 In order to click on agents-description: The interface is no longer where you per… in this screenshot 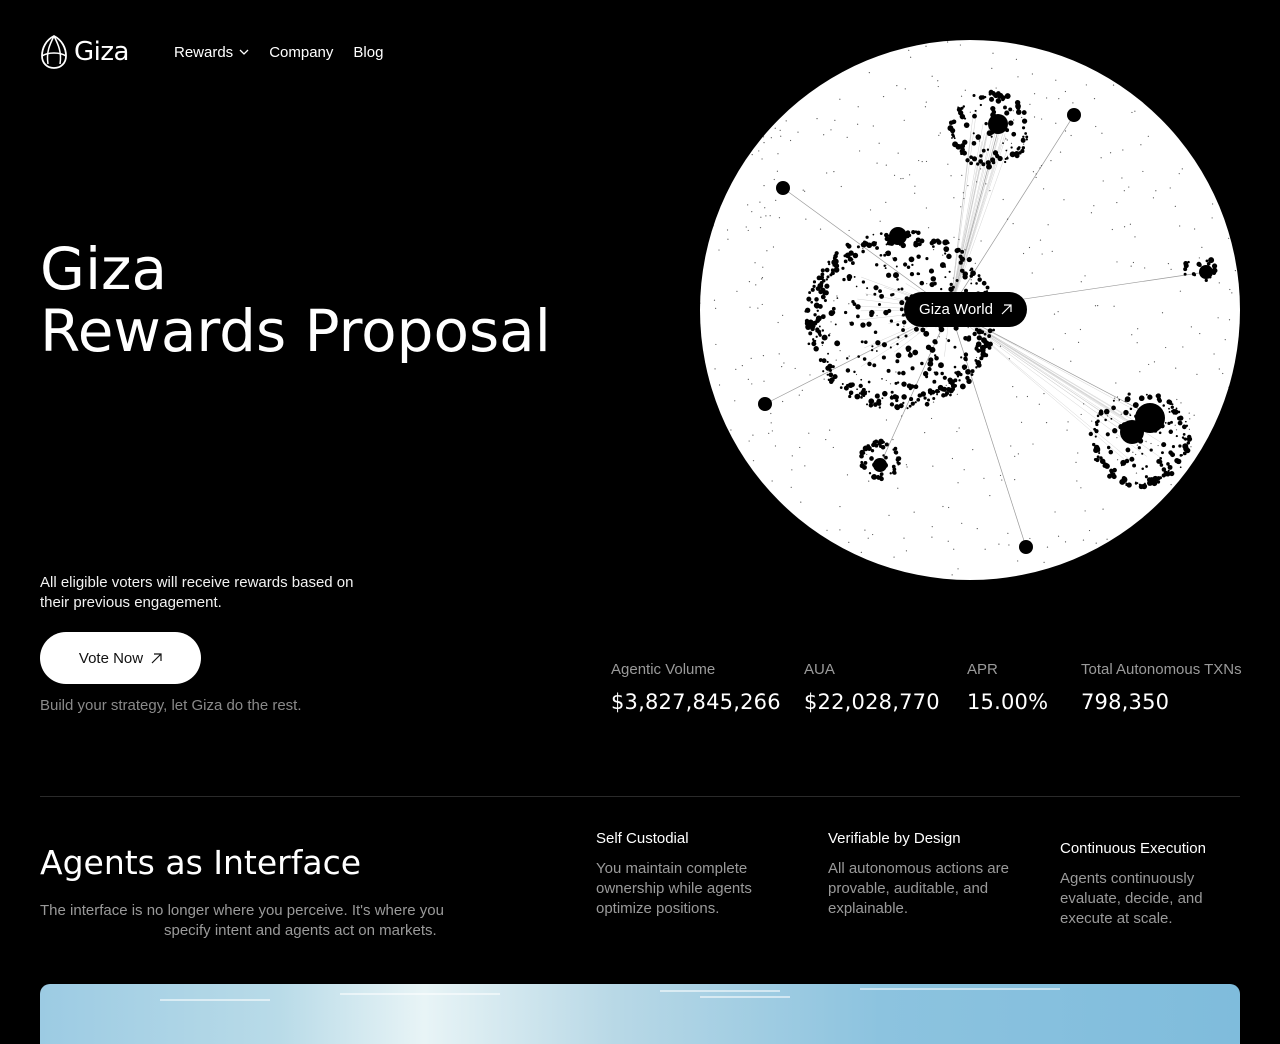, I will do `click(245, 921)`.